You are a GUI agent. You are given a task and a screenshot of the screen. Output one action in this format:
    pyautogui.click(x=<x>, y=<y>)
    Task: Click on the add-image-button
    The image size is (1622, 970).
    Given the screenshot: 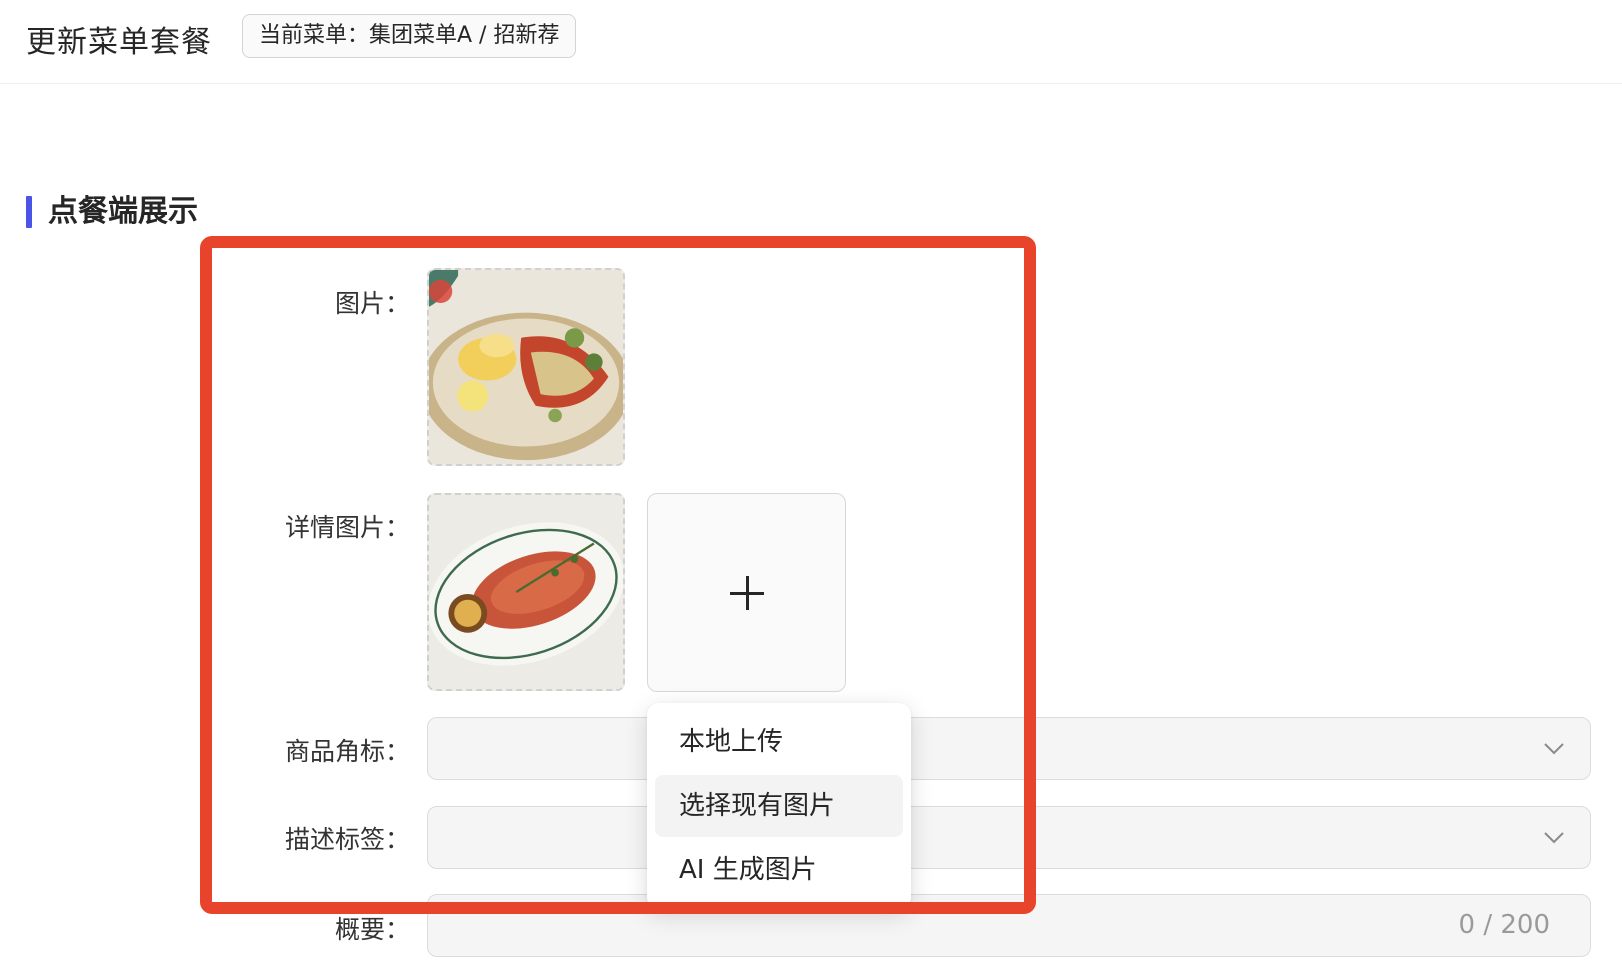 What is the action you would take?
    pyautogui.click(x=746, y=592)
    